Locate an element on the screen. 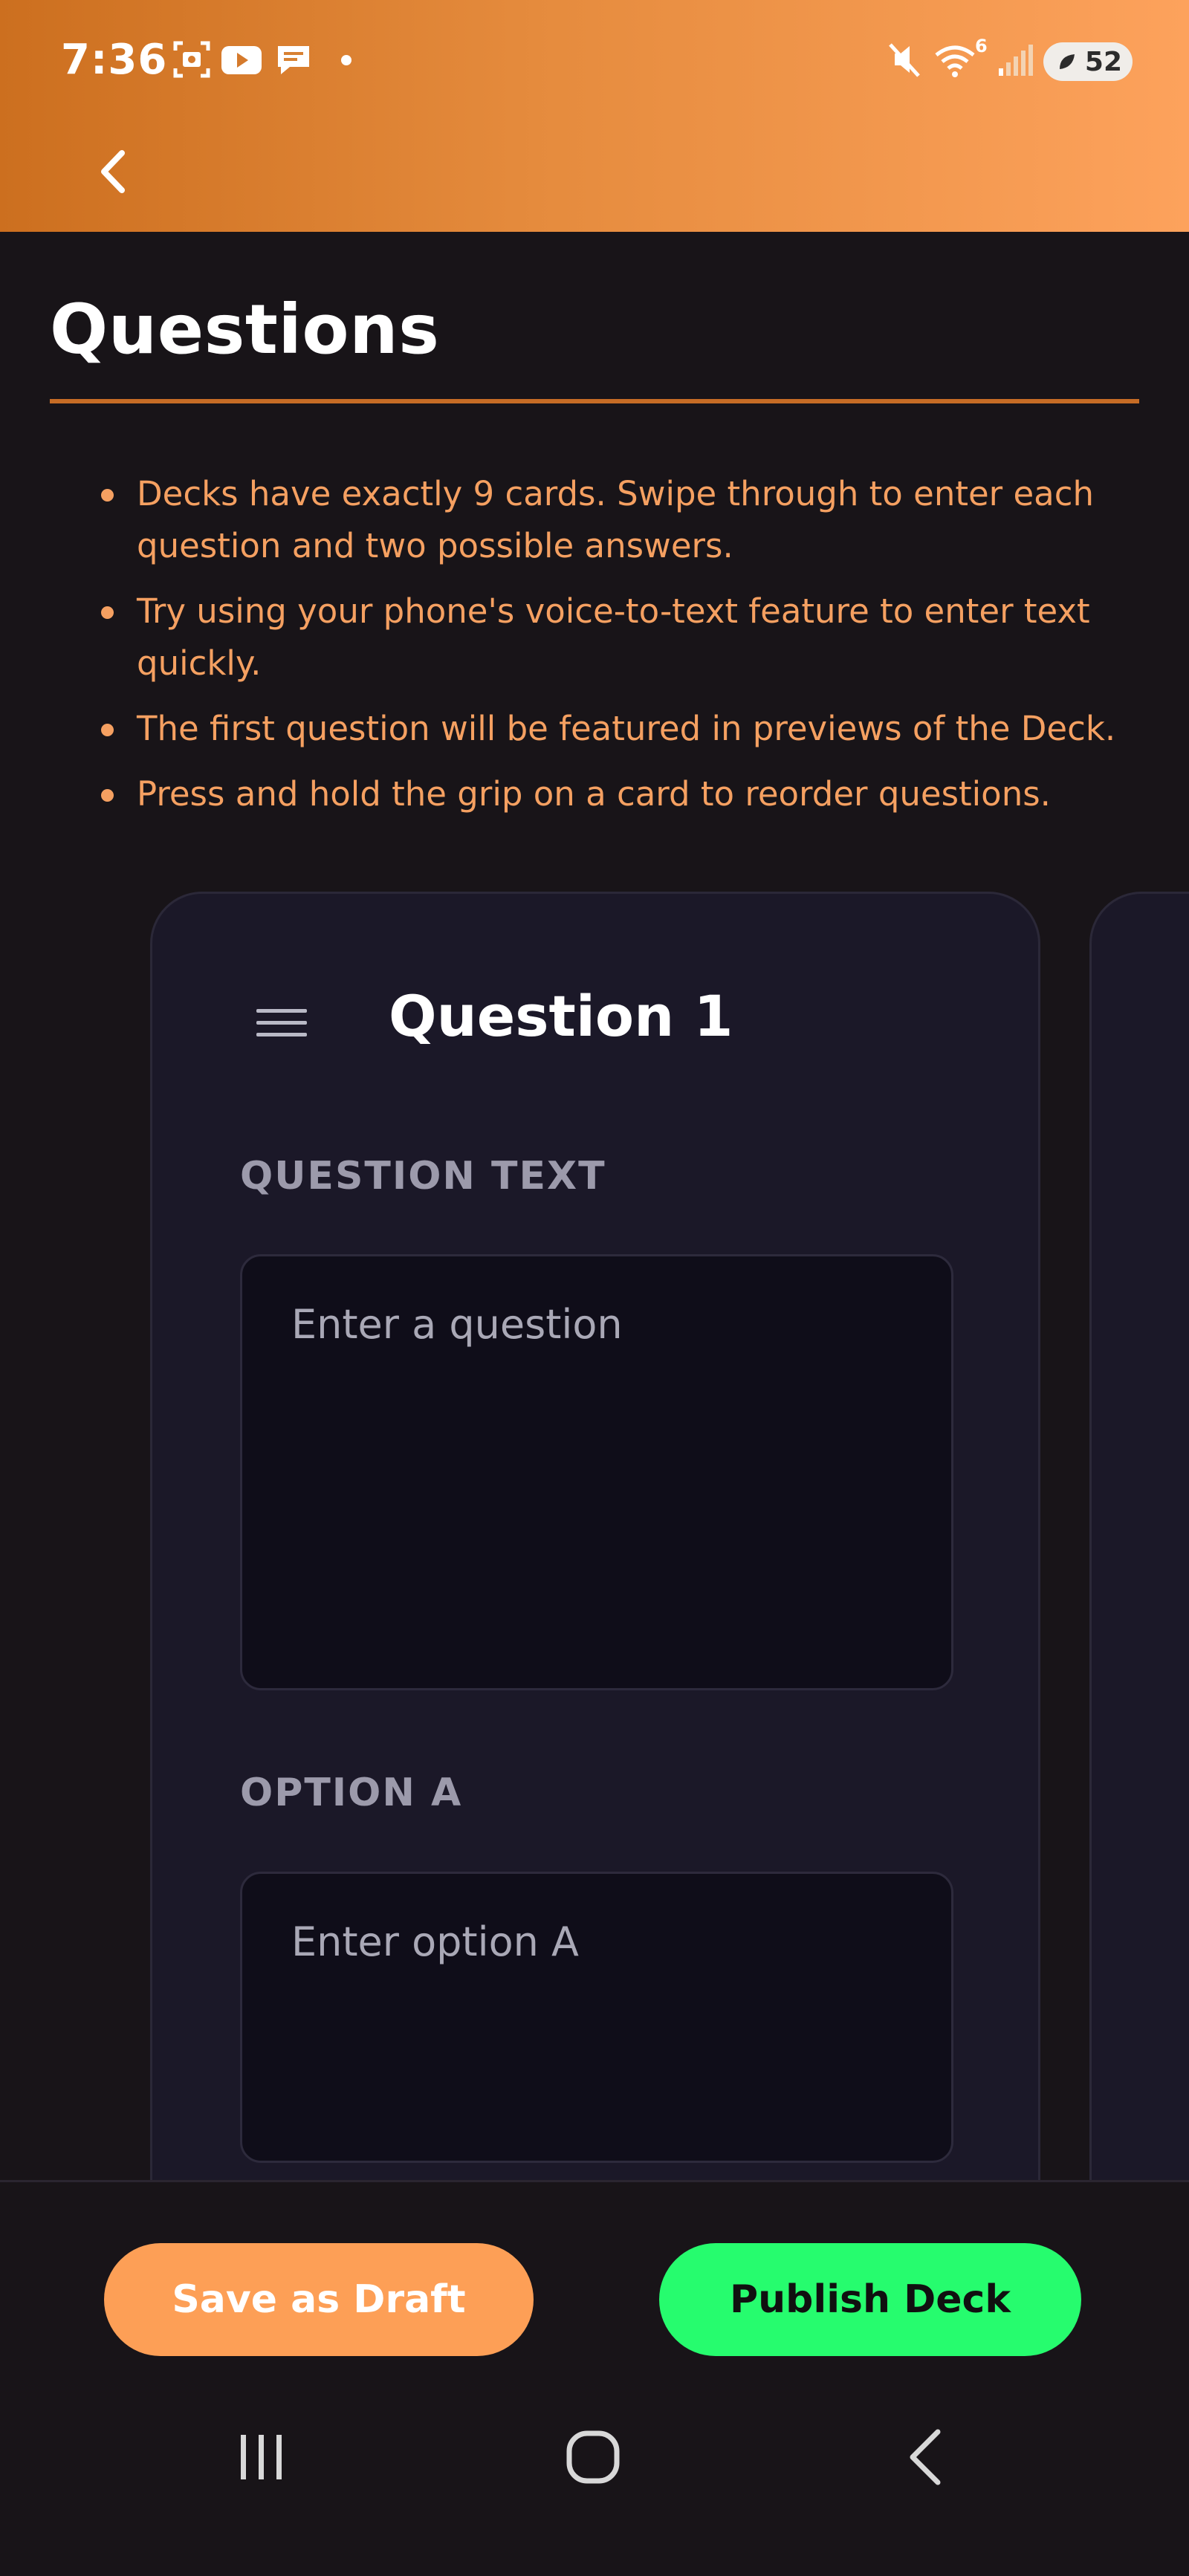  signal-icon is located at coordinates (1016, 60).